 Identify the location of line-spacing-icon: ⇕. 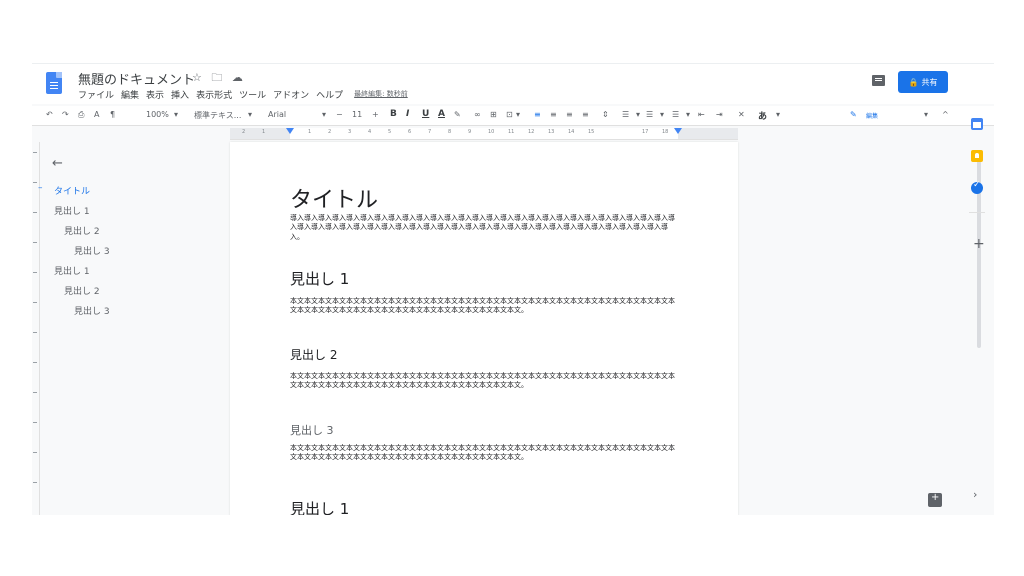
(605, 114).